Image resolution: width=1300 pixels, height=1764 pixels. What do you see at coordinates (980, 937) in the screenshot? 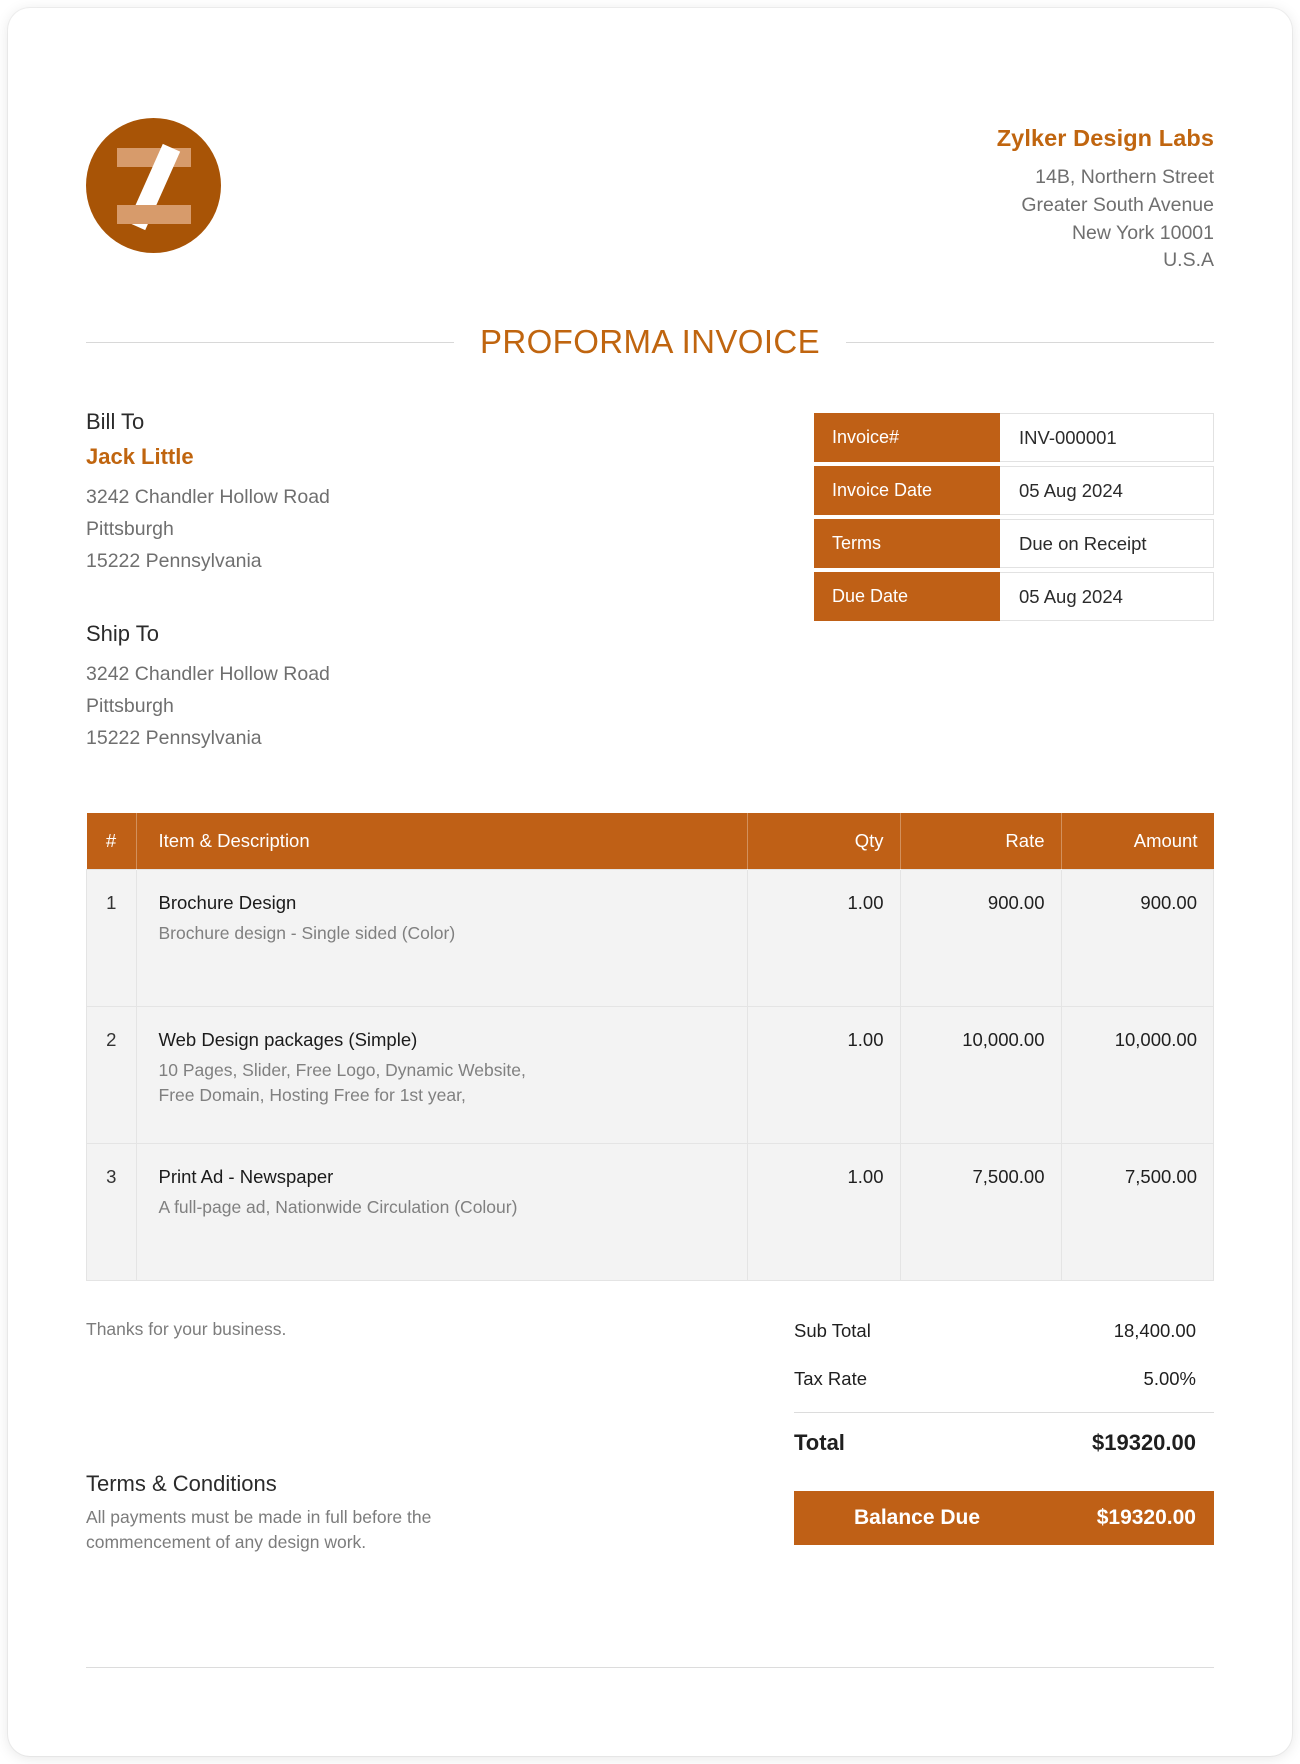
I see `row-rate: 900.00` at bounding box center [980, 937].